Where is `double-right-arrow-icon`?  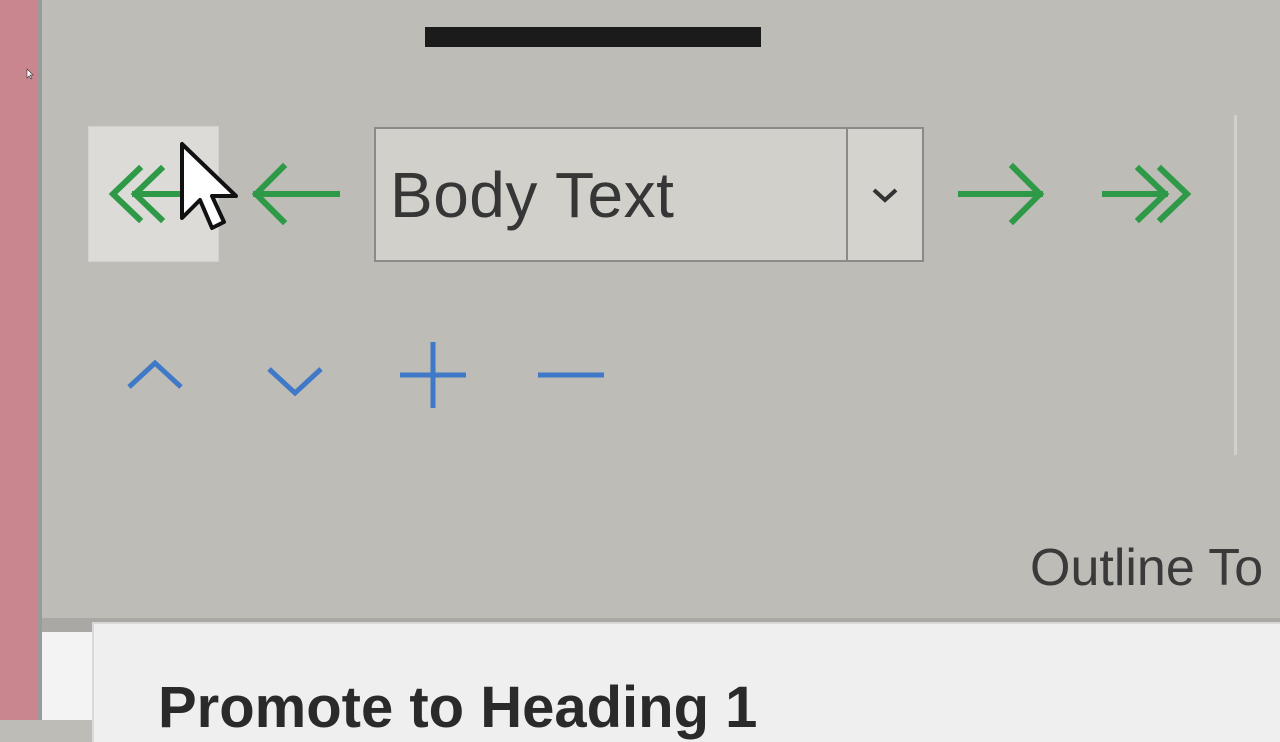
double-right-arrow-icon is located at coordinates (1147, 194).